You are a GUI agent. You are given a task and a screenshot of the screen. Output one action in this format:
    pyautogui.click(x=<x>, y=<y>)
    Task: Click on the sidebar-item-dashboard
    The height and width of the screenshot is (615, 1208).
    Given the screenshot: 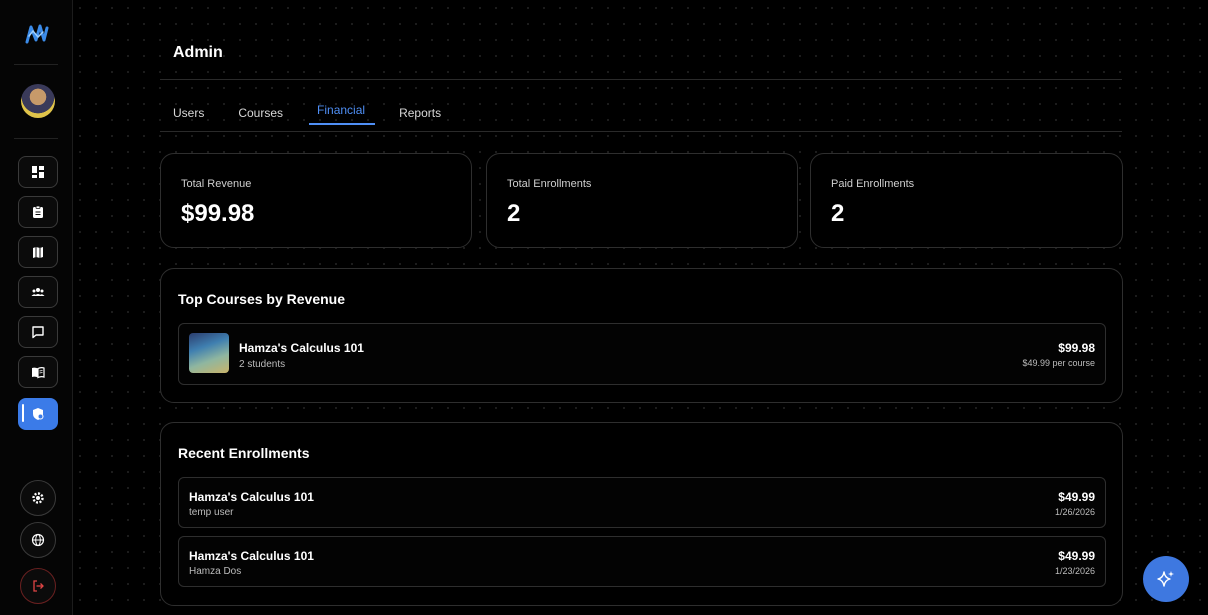 What is the action you would take?
    pyautogui.click(x=38, y=172)
    